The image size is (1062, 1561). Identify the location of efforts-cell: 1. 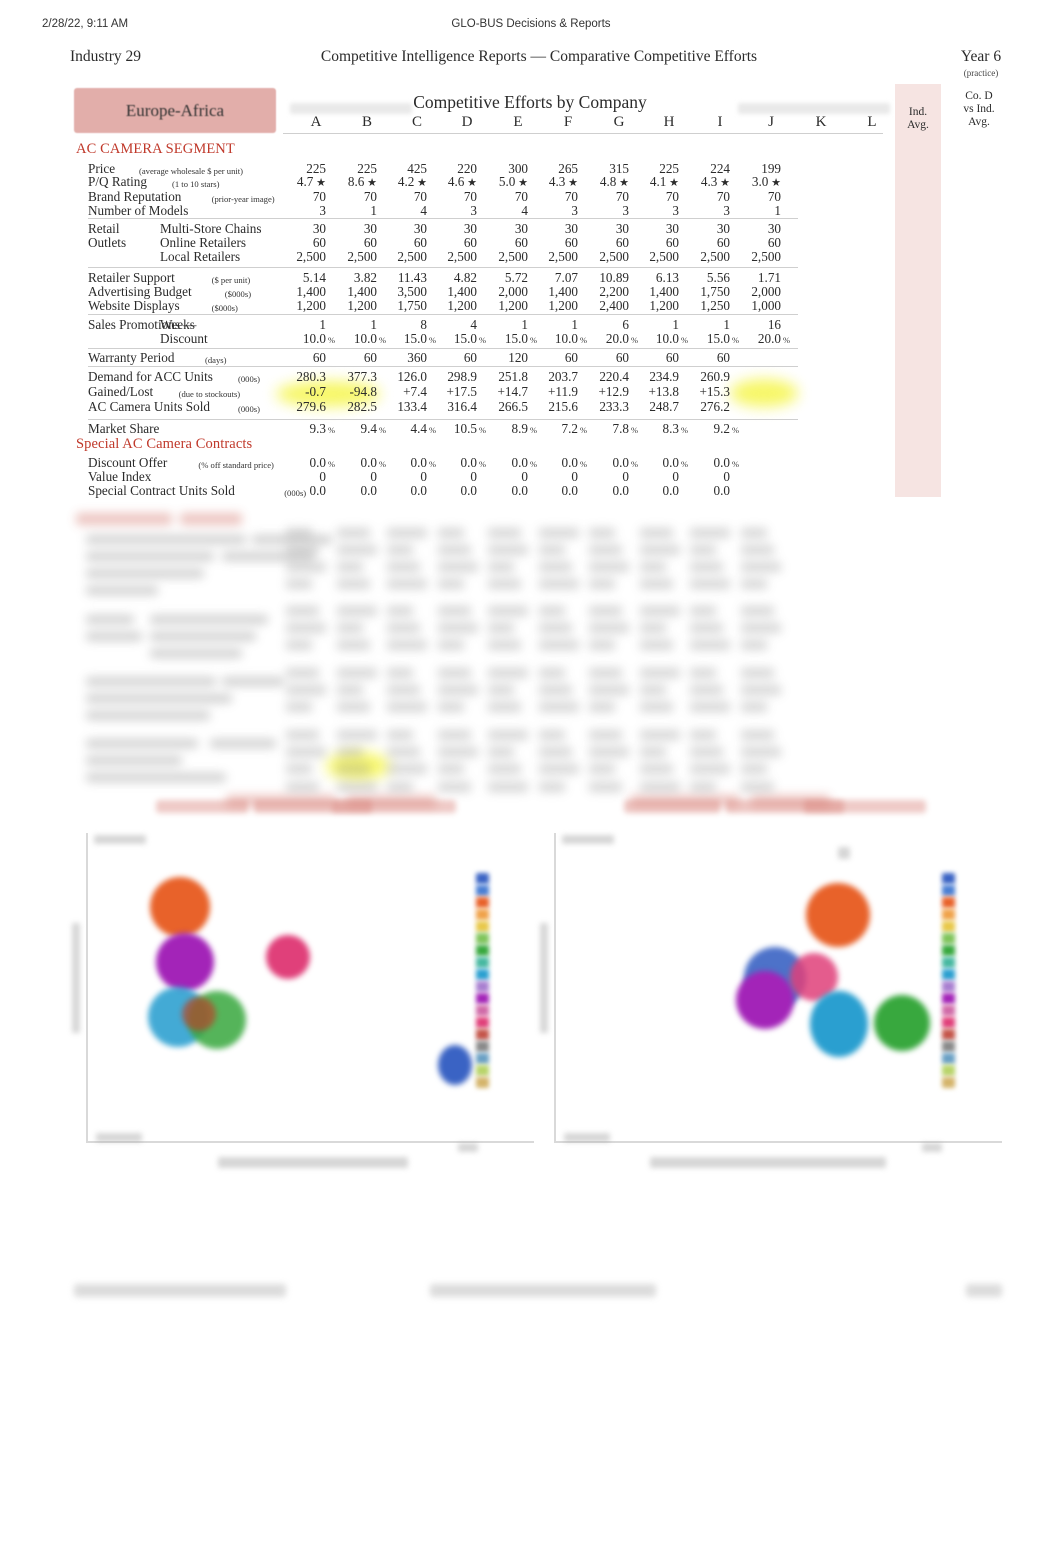
(373, 210).